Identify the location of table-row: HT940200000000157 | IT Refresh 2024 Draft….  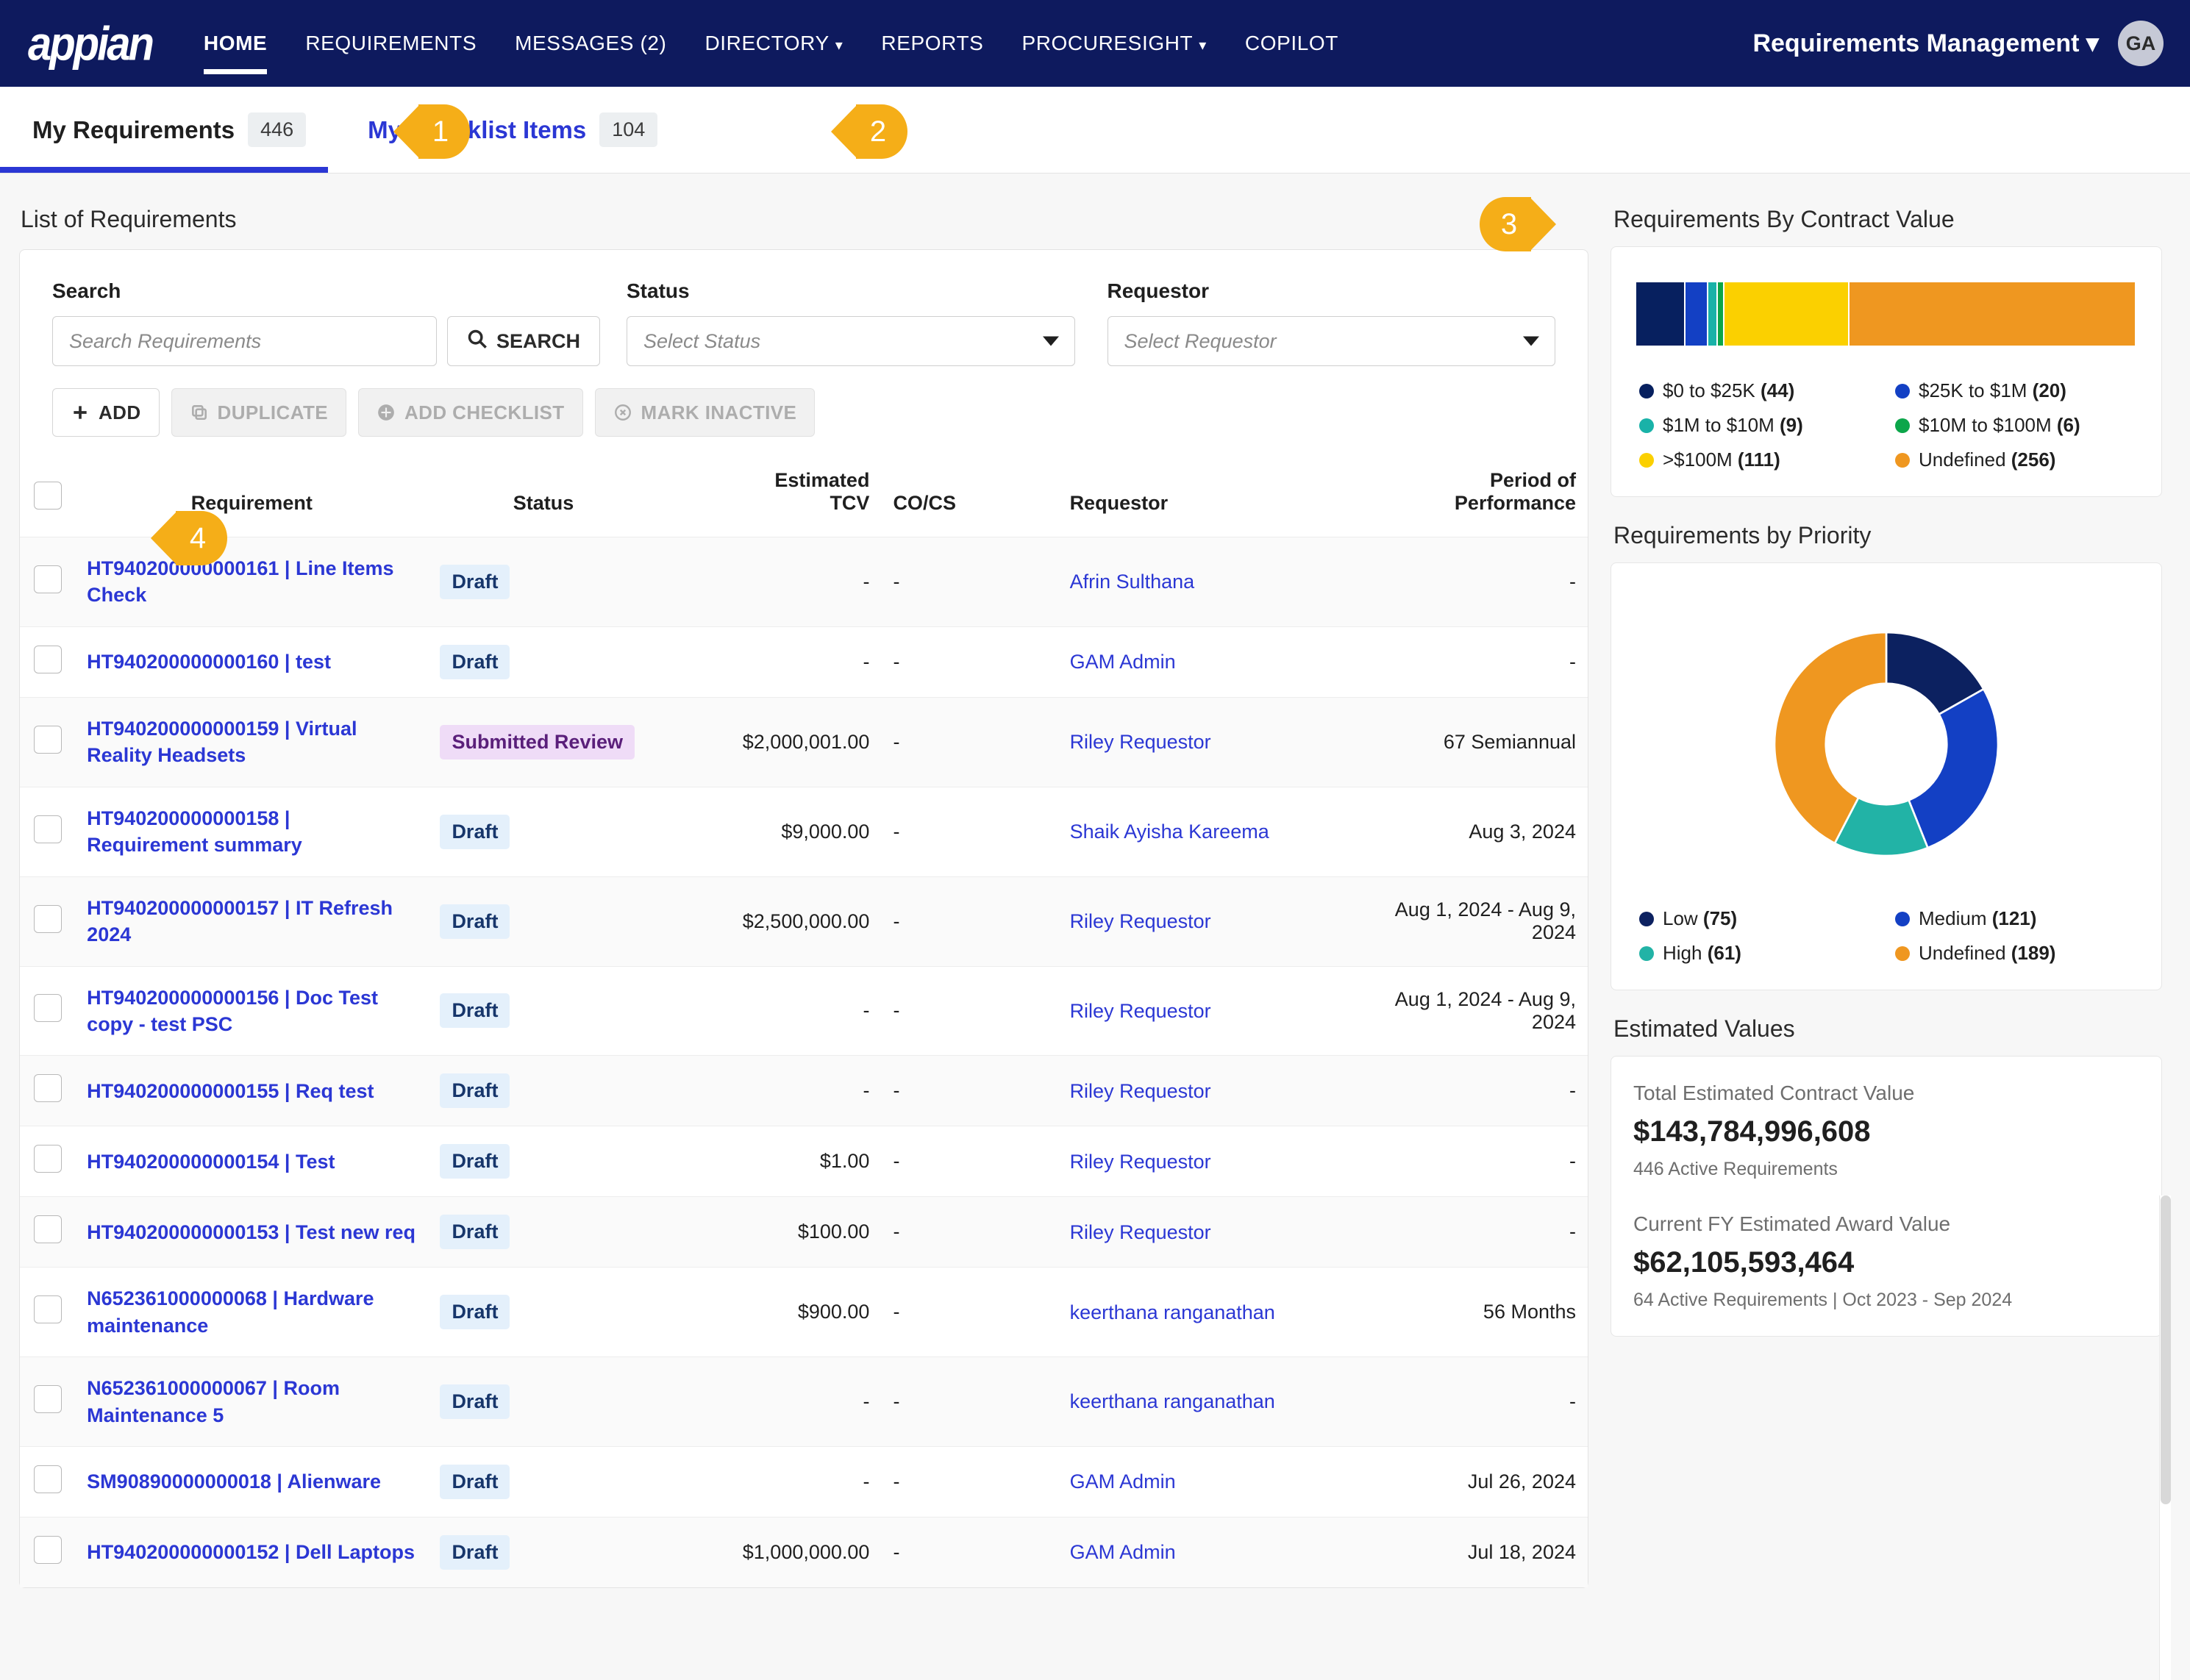
(804, 921).